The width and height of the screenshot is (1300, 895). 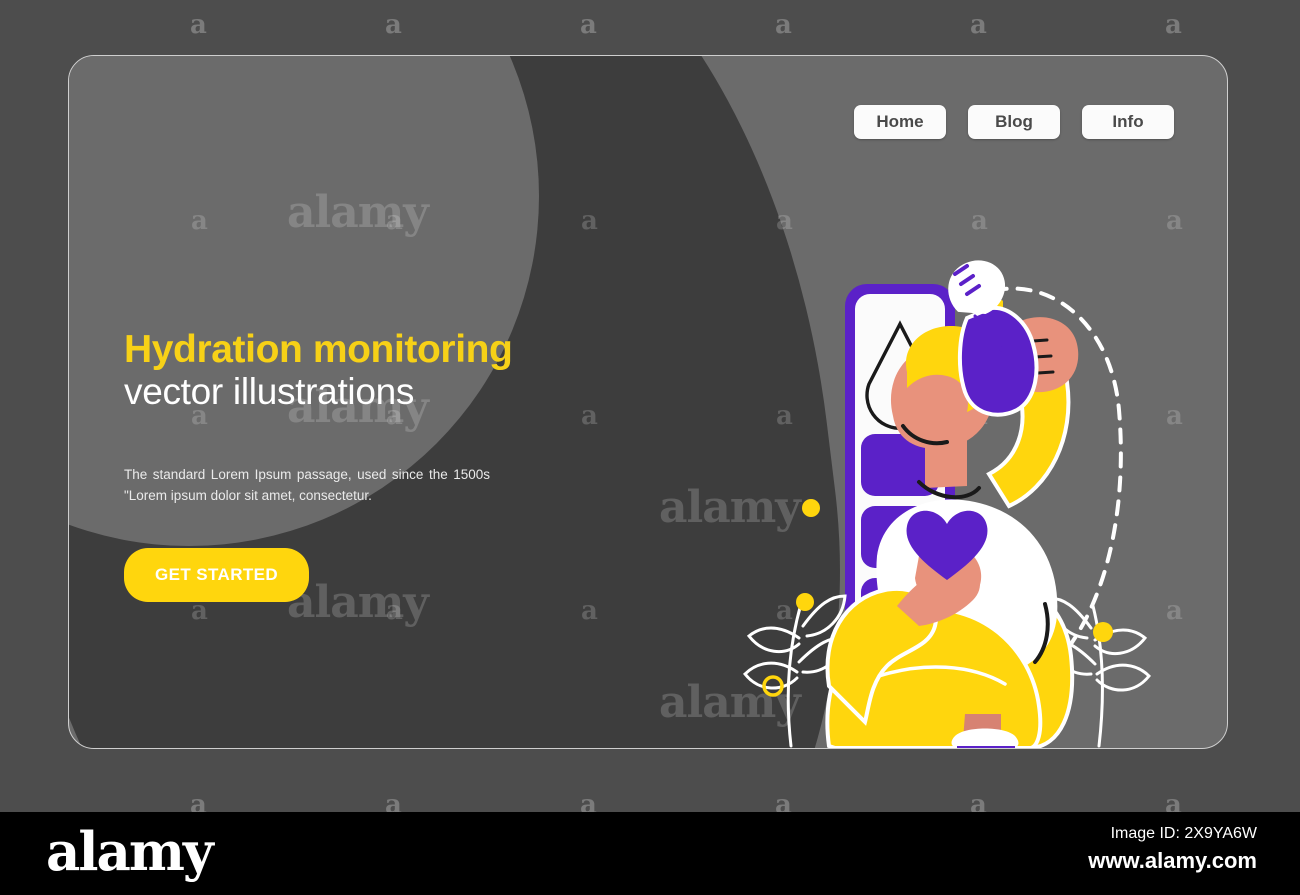 I want to click on nav-item-home: Home, so click(x=900, y=122).